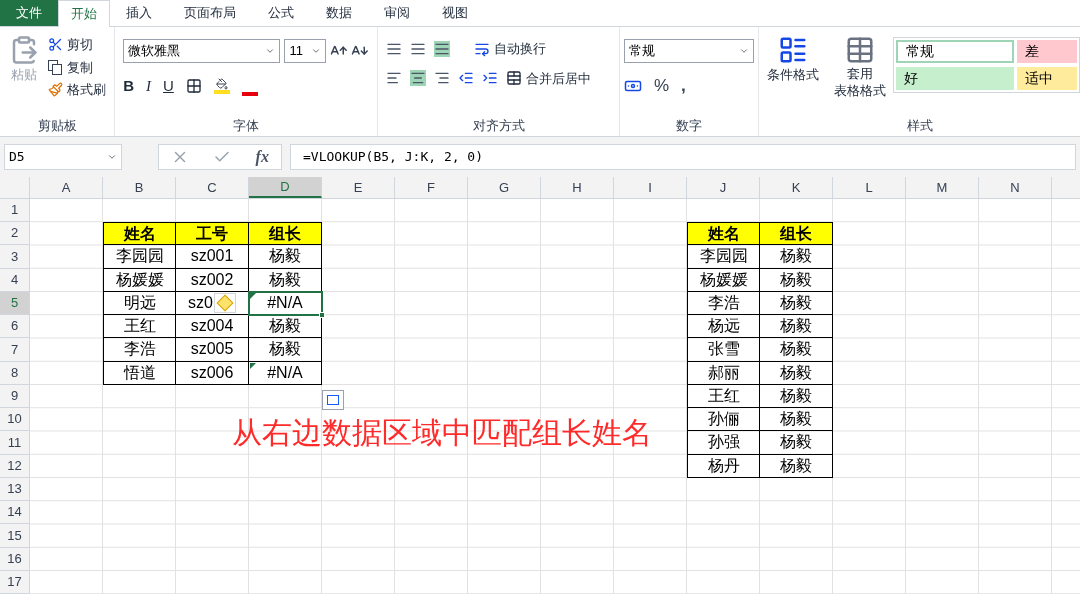  I want to click on cell-text: #N/A, so click(285, 372).